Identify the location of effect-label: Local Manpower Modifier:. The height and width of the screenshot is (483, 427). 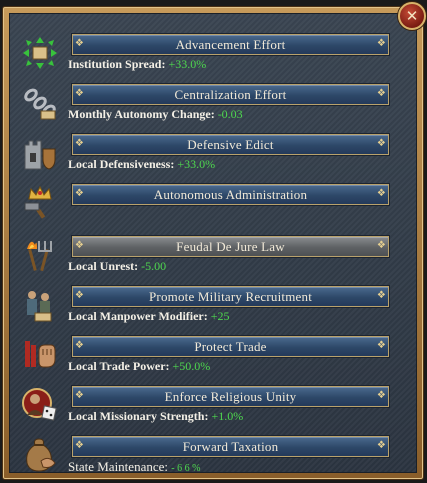
(138, 316).